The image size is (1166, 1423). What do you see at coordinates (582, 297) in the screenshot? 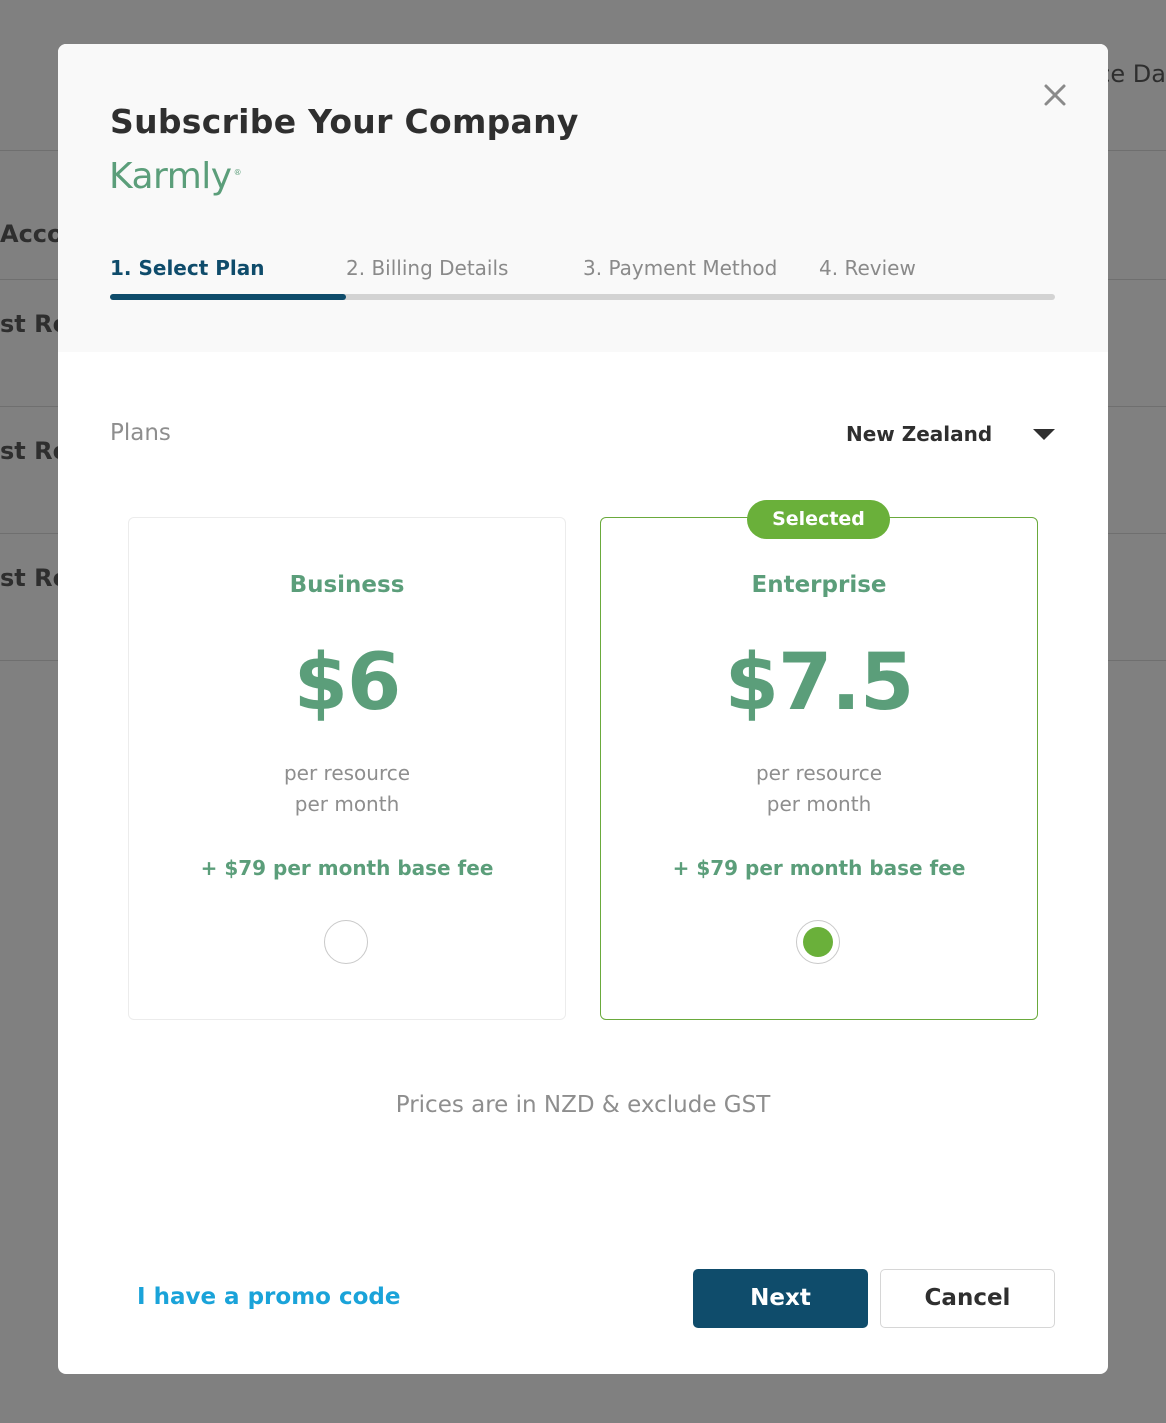
I see `progress-track` at bounding box center [582, 297].